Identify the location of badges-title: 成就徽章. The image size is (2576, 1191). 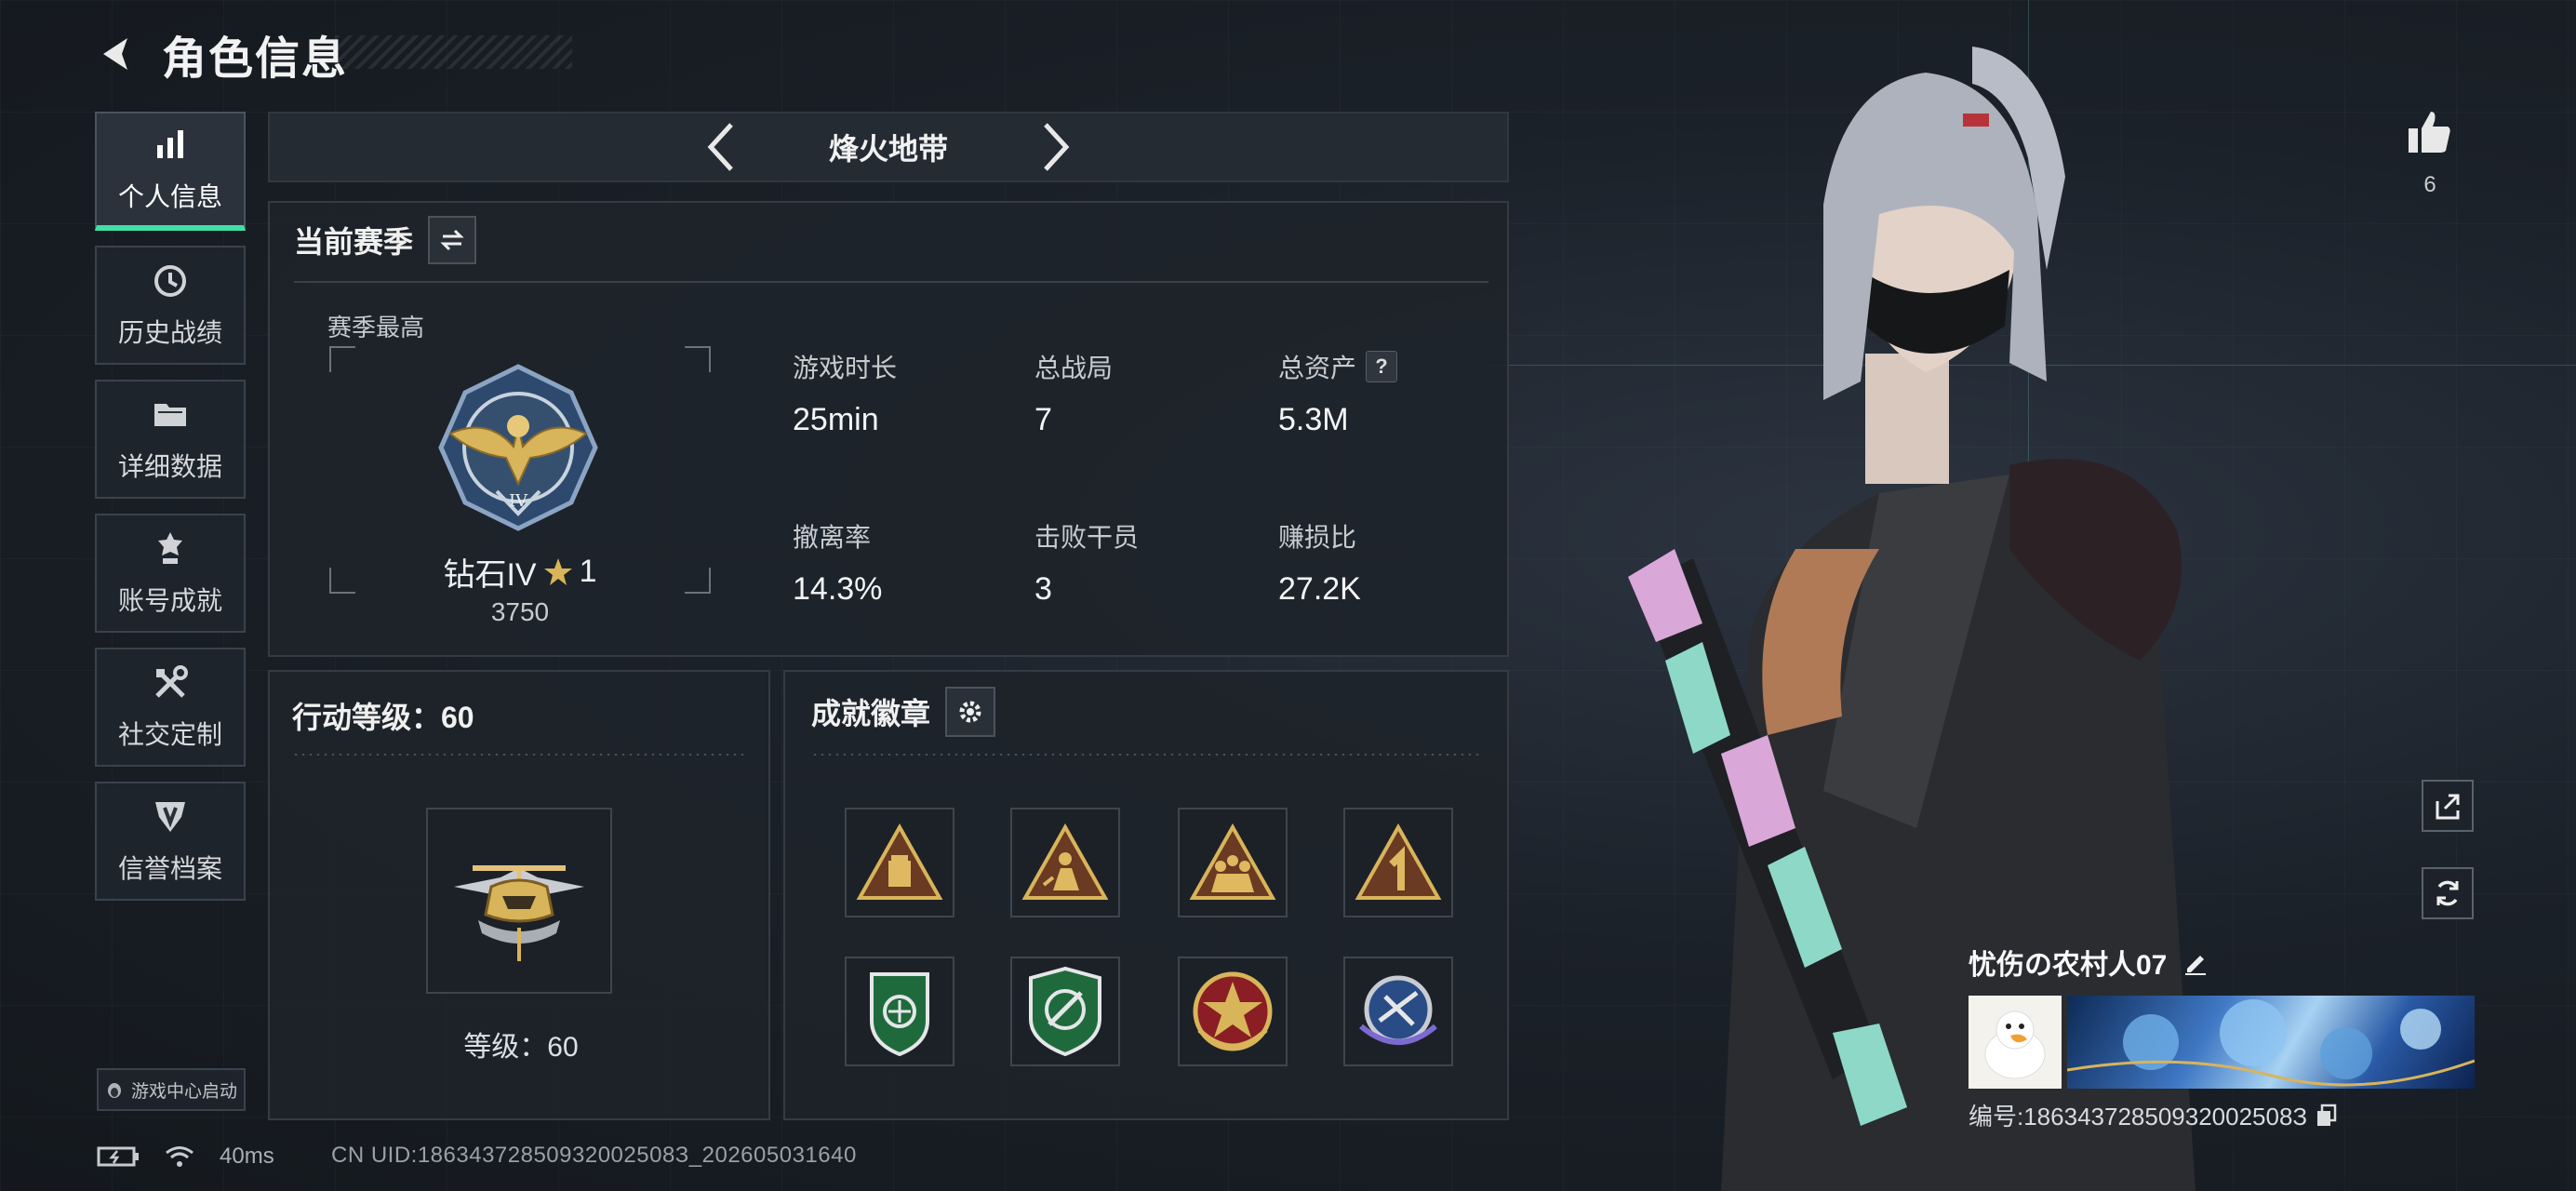
(871, 713).